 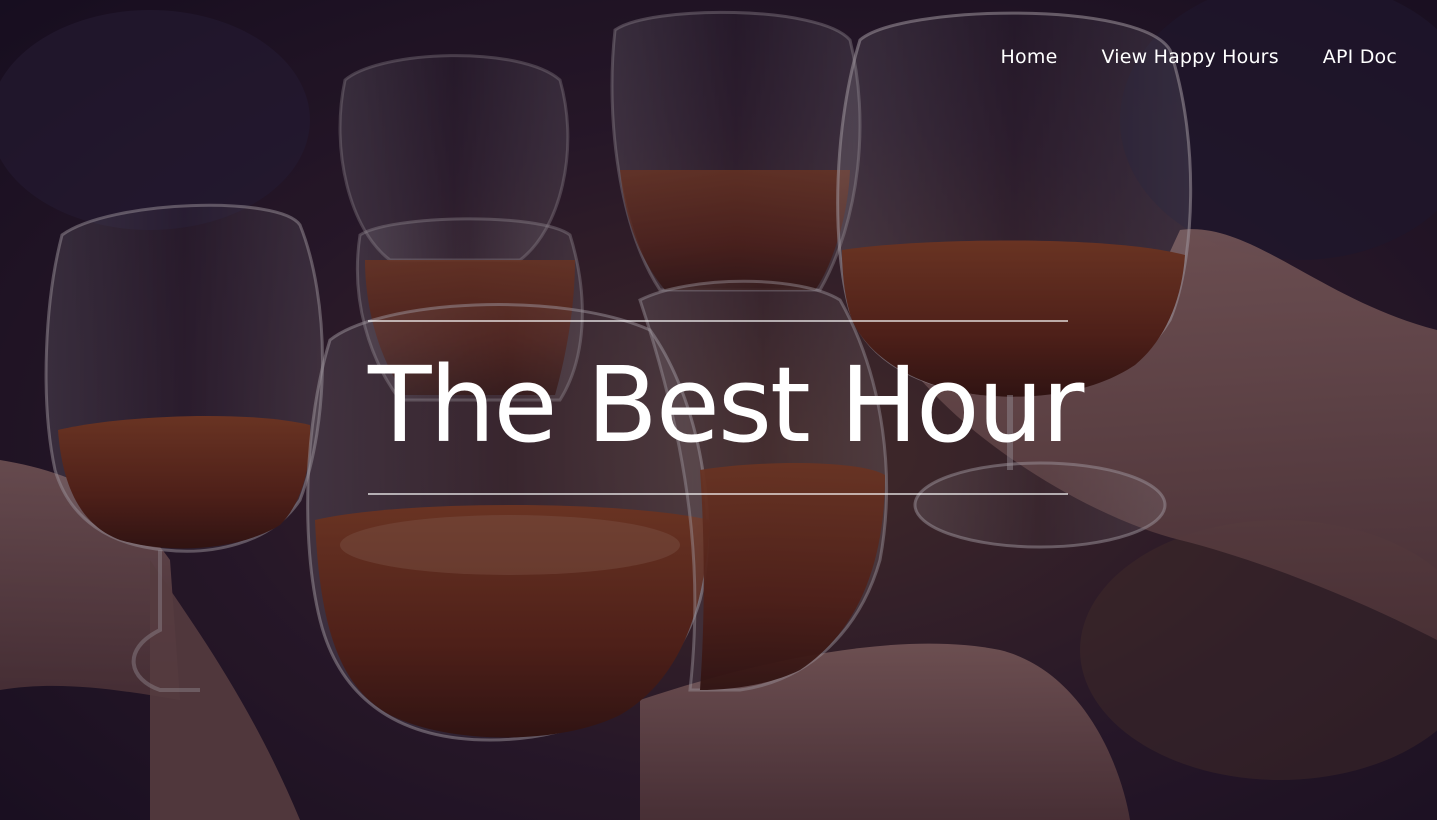 What do you see at coordinates (718, 321) in the screenshot?
I see `title-top-divider` at bounding box center [718, 321].